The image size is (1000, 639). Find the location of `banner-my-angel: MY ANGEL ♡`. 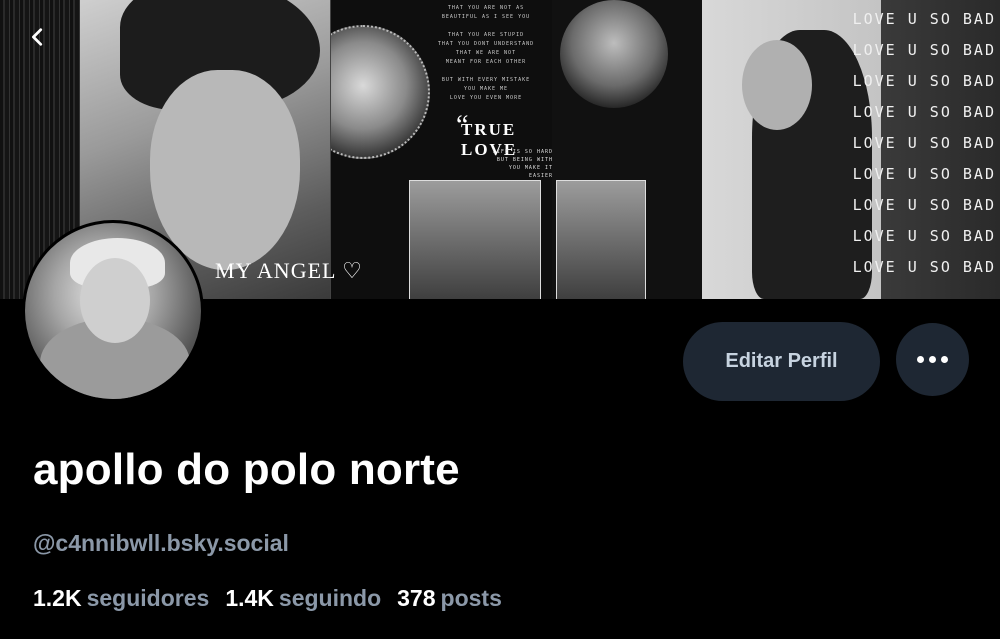

banner-my-angel: MY ANGEL ♡ is located at coordinates (289, 270).